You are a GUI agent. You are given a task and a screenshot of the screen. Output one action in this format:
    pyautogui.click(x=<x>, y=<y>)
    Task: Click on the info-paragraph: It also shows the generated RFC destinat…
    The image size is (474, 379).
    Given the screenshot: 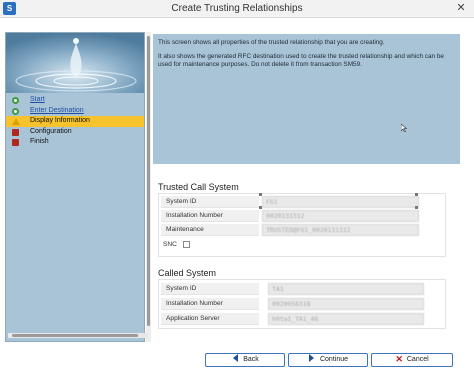 What is the action you would take?
    pyautogui.click(x=301, y=60)
    